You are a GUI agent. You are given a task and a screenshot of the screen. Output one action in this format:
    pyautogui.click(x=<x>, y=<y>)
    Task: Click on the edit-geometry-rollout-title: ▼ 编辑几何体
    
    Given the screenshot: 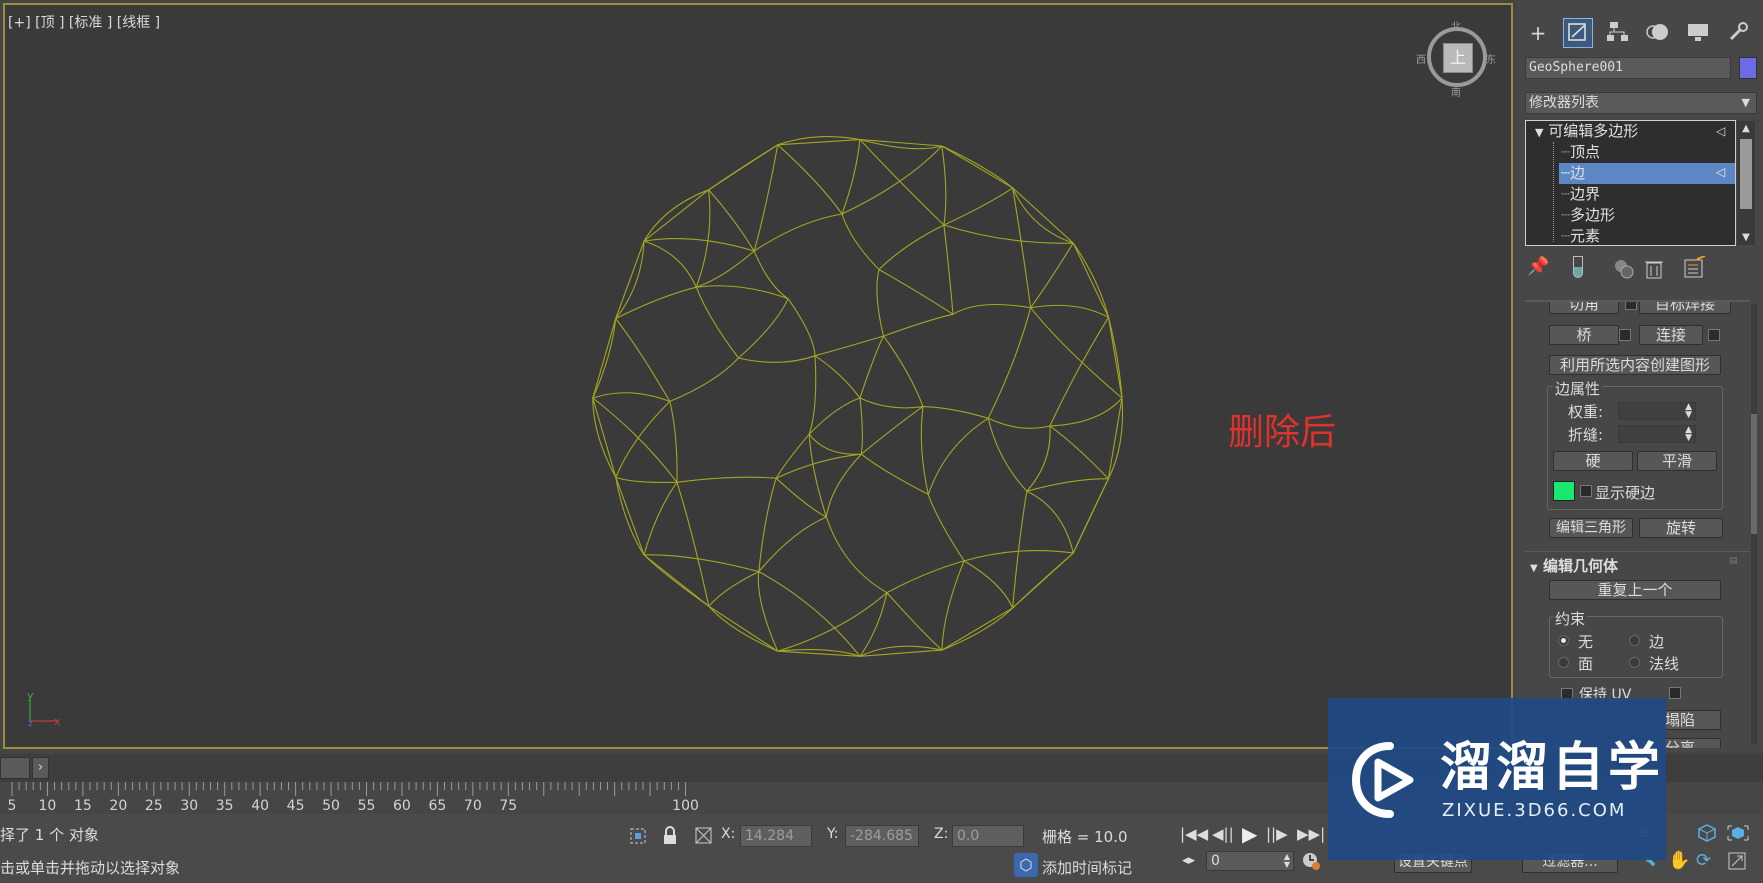 What is the action you would take?
    pyautogui.click(x=1574, y=565)
    